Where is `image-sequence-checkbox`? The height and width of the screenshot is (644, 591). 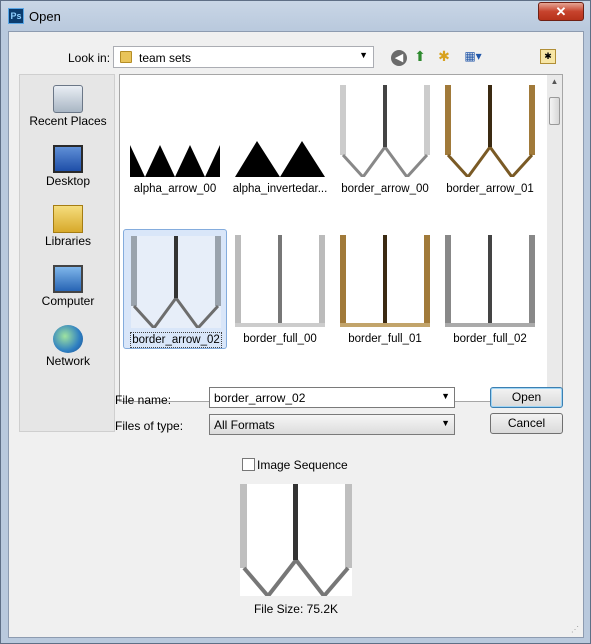
image-sequence-checkbox is located at coordinates (248, 464).